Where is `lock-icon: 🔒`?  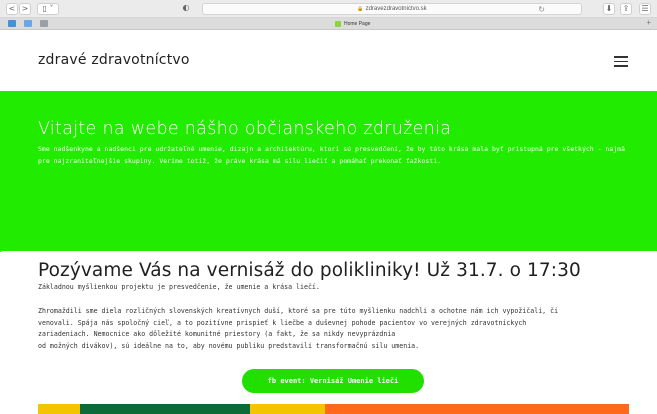
lock-icon: 🔒 is located at coordinates (360, 9).